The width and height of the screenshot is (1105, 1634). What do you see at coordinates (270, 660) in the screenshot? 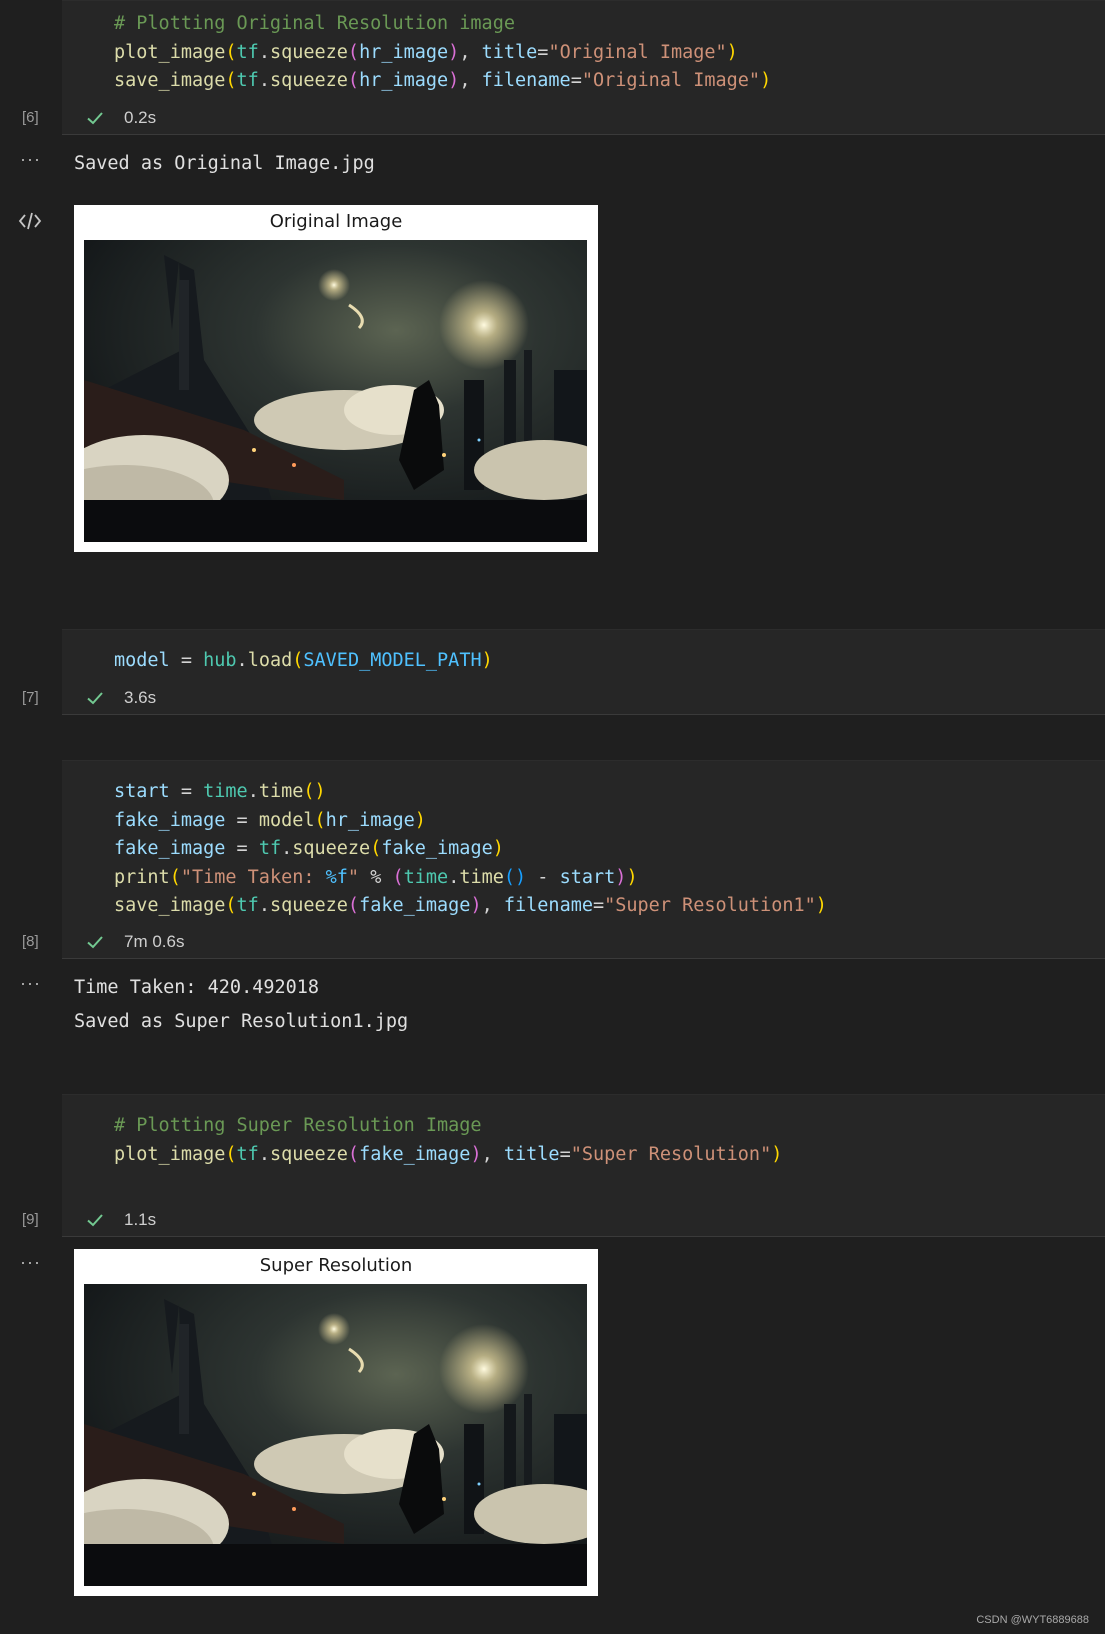
I see `code-token: load` at bounding box center [270, 660].